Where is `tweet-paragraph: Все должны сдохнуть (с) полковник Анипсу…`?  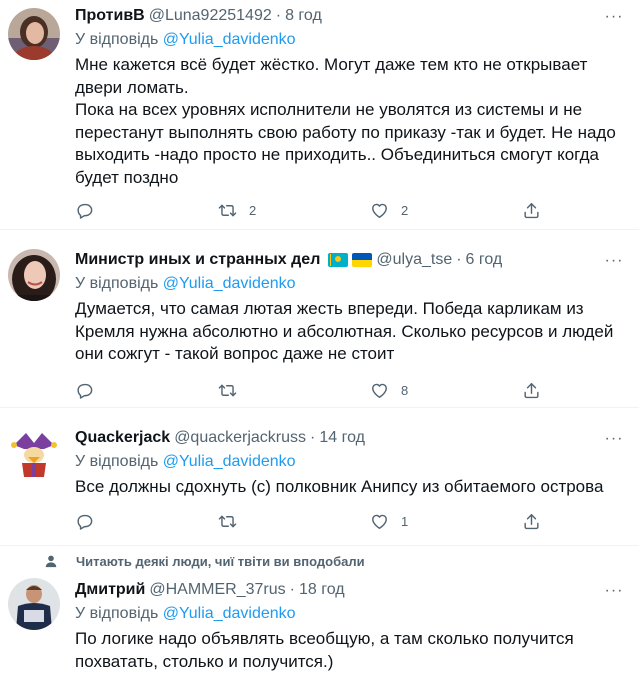
tweet-paragraph: Все должны сдохнуть (с) полковник Анипсу… is located at coordinates (339, 486).